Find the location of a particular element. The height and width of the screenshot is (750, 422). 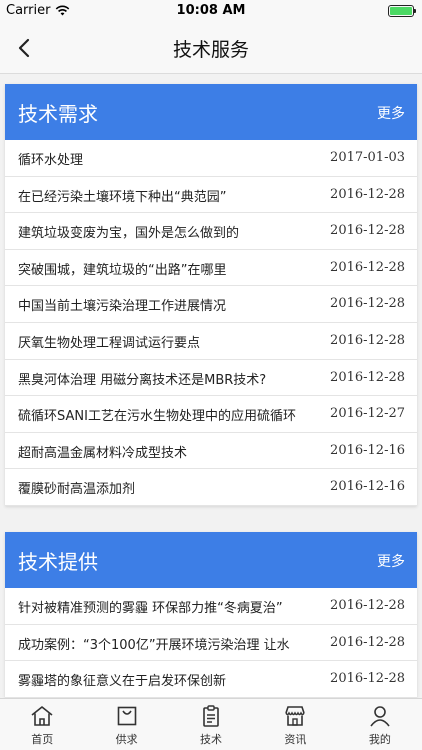

list-item-title: 中国当前土壤污染治理工作进展情况 is located at coordinates (122, 307).